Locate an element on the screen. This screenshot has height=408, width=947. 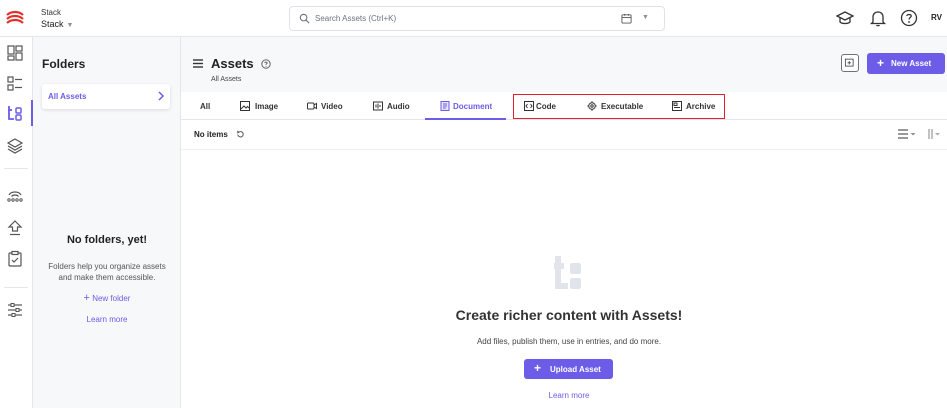
assets-header: Assets All Assets + New Asset is located at coordinates (564, 64).